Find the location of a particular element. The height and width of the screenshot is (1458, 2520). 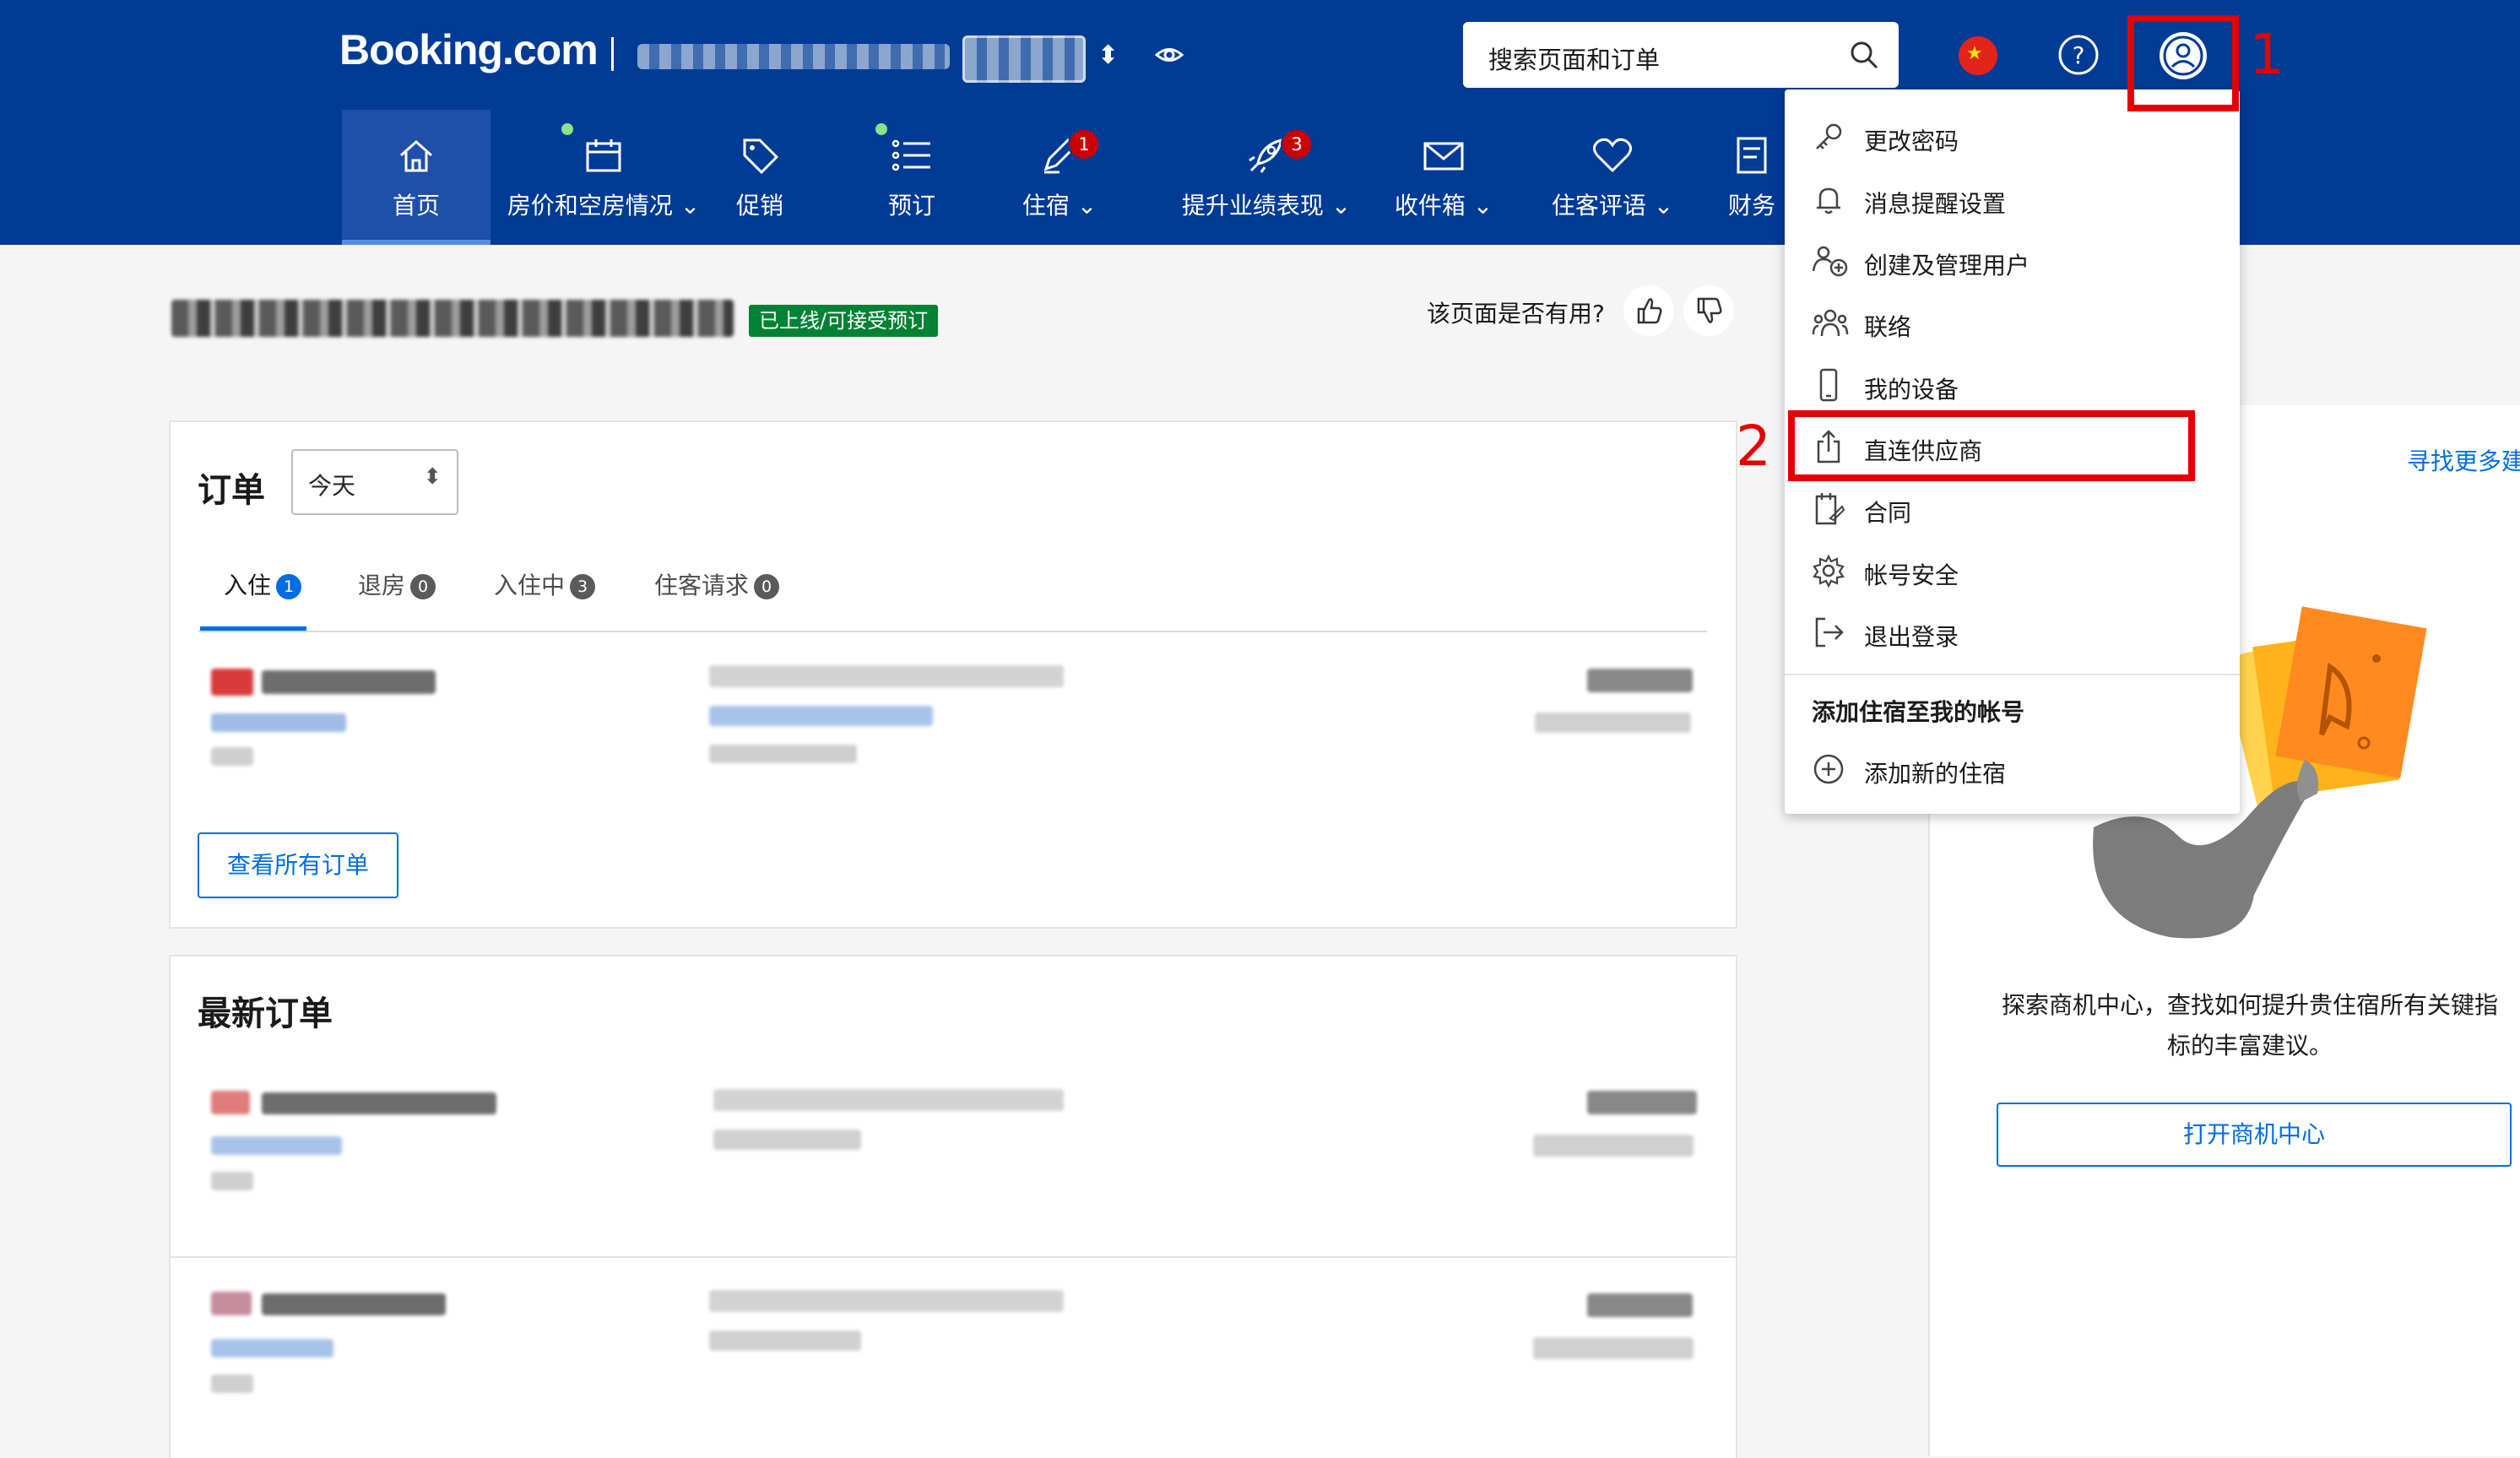

document-icon is located at coordinates (1752, 155).